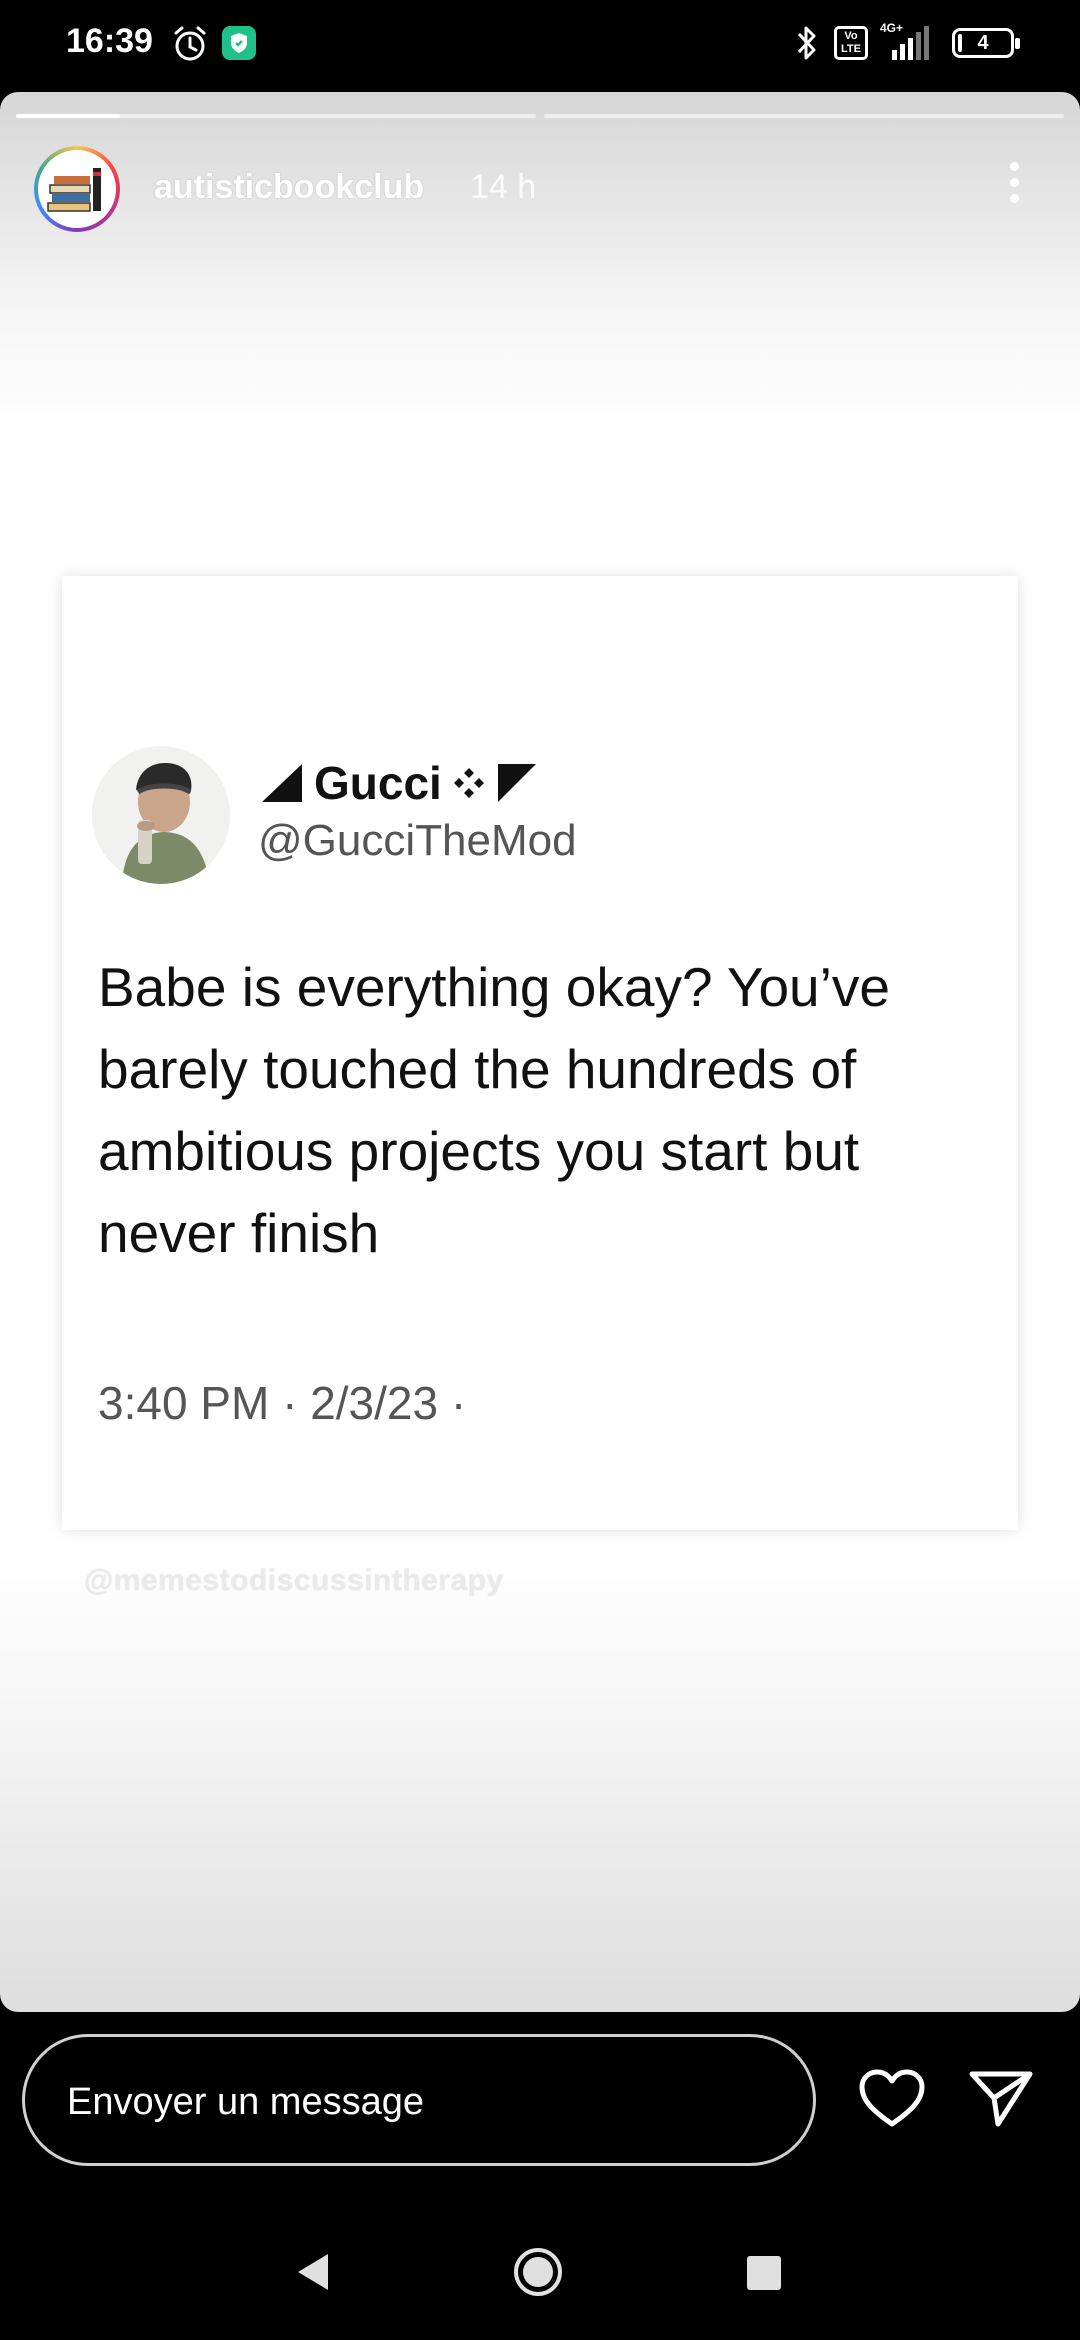 The image size is (1080, 2340). Describe the element at coordinates (245, 2102) in the screenshot. I see `message-placeholder: Envoyer un message` at that location.